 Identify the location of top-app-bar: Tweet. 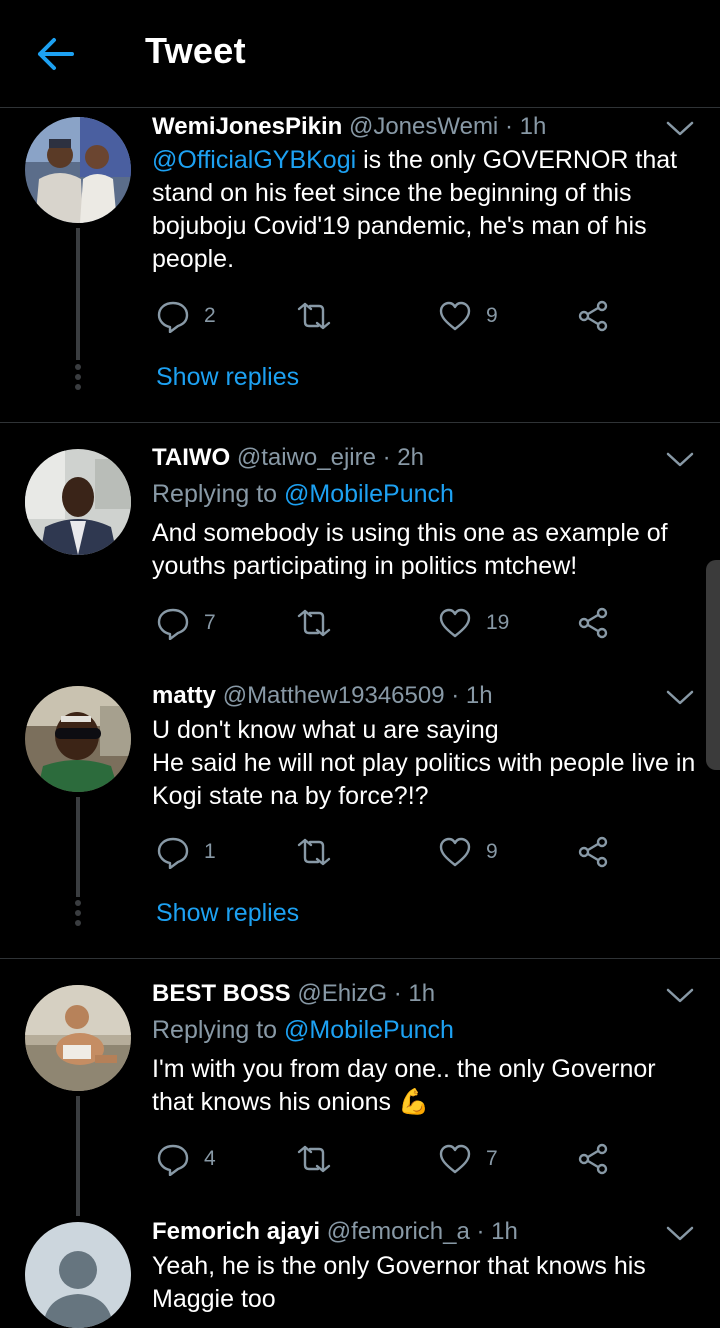
(360, 54).